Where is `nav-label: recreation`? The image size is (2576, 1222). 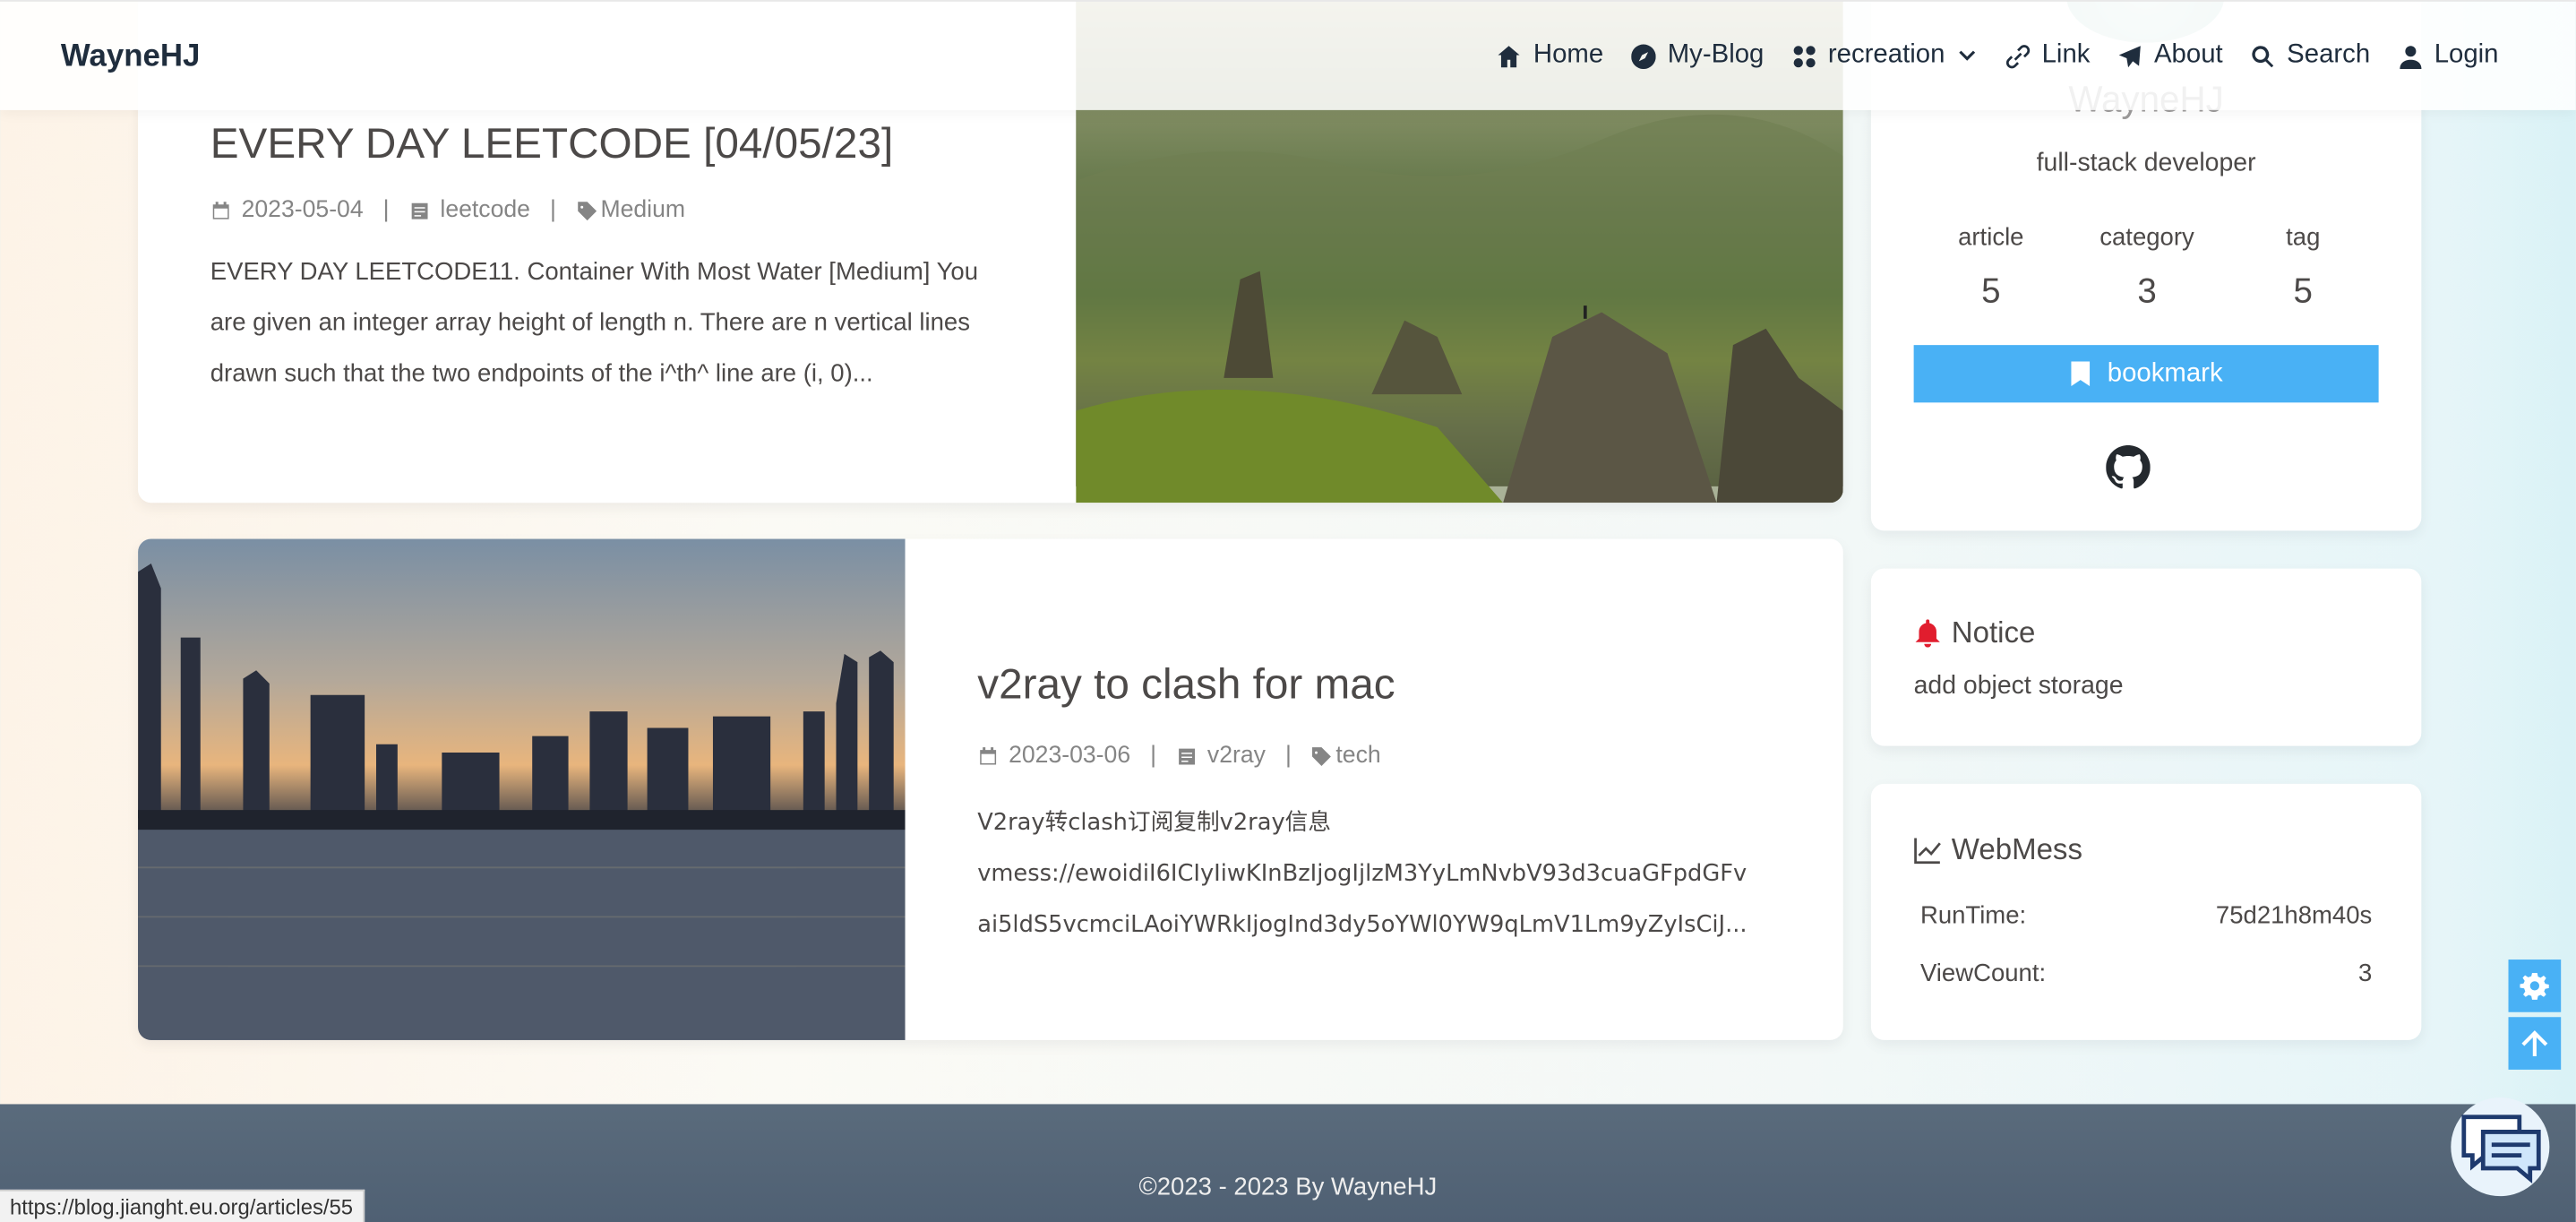 nav-label: recreation is located at coordinates (1886, 55).